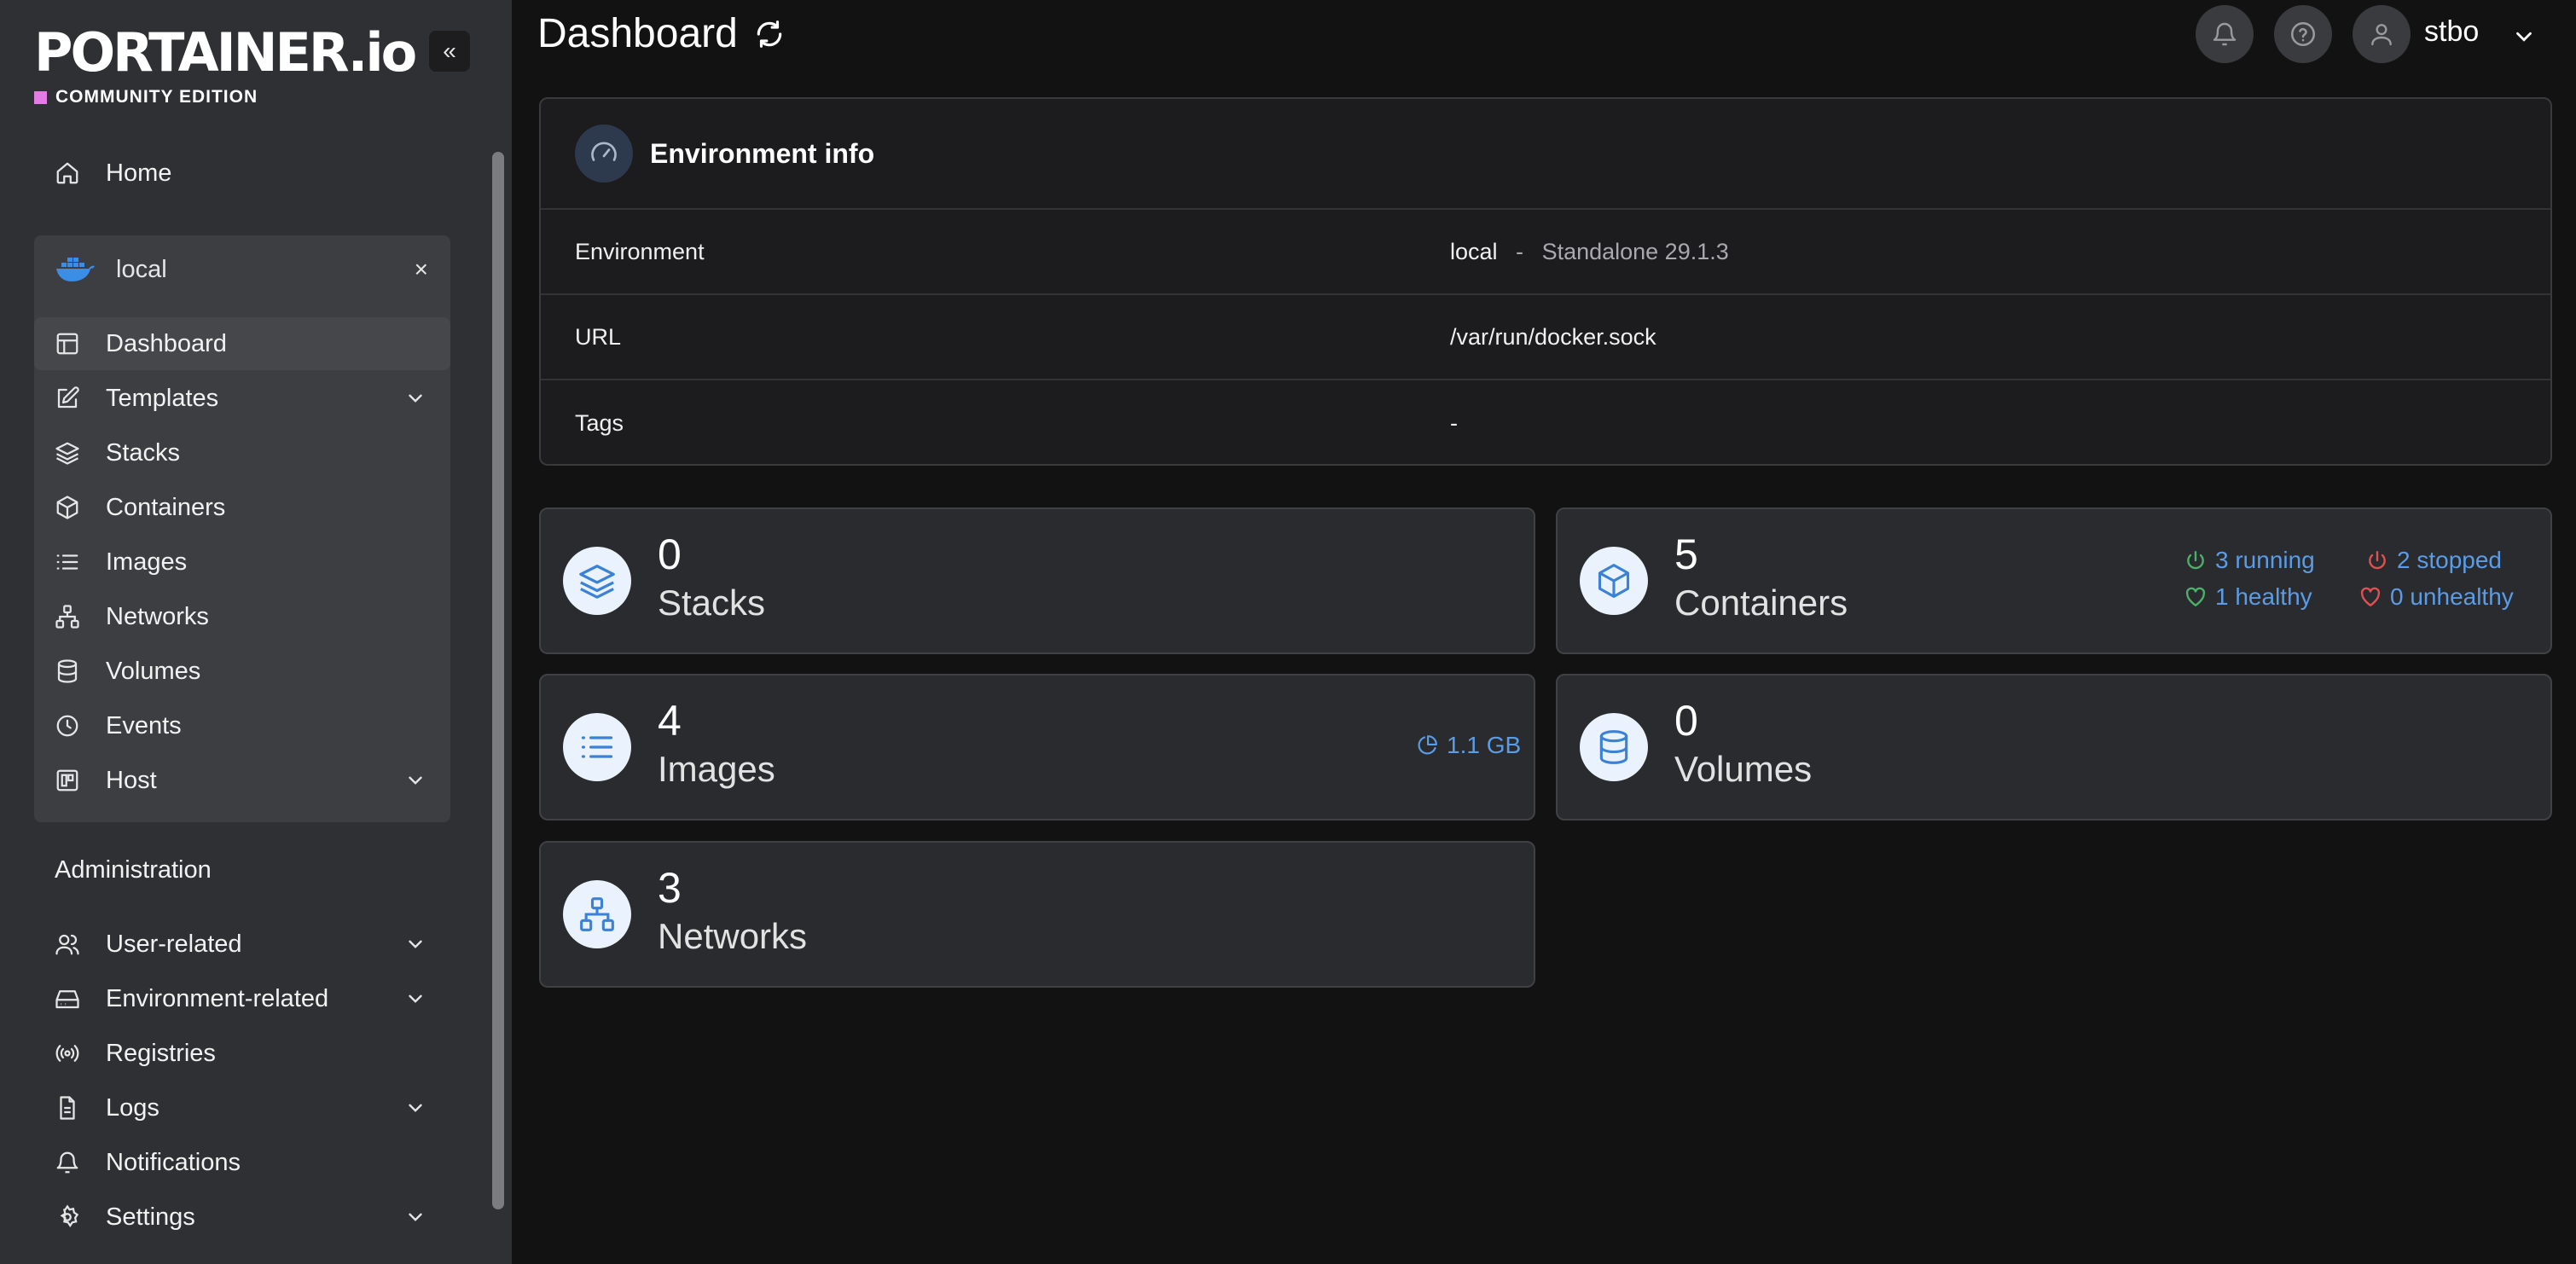  Describe the element at coordinates (1614, 581) in the screenshot. I see `box-icon` at that location.